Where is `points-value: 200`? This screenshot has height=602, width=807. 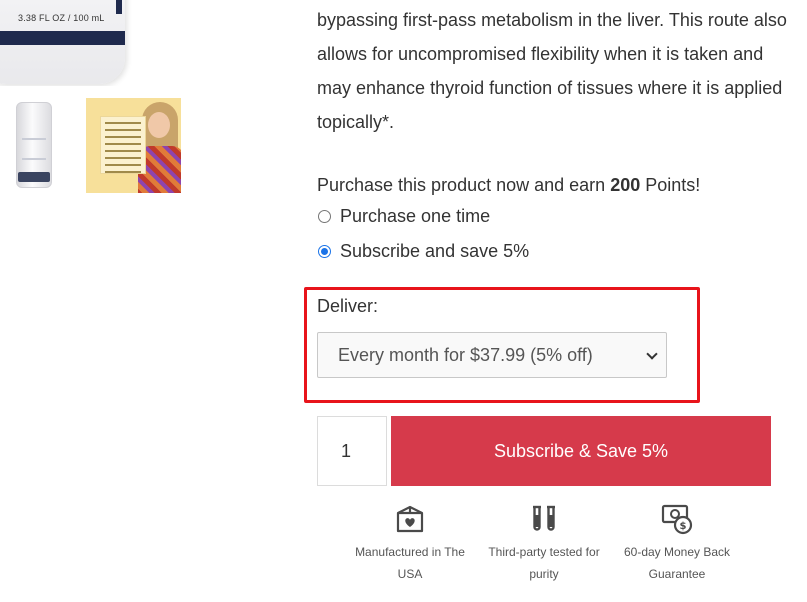
points-value: 200 is located at coordinates (625, 185).